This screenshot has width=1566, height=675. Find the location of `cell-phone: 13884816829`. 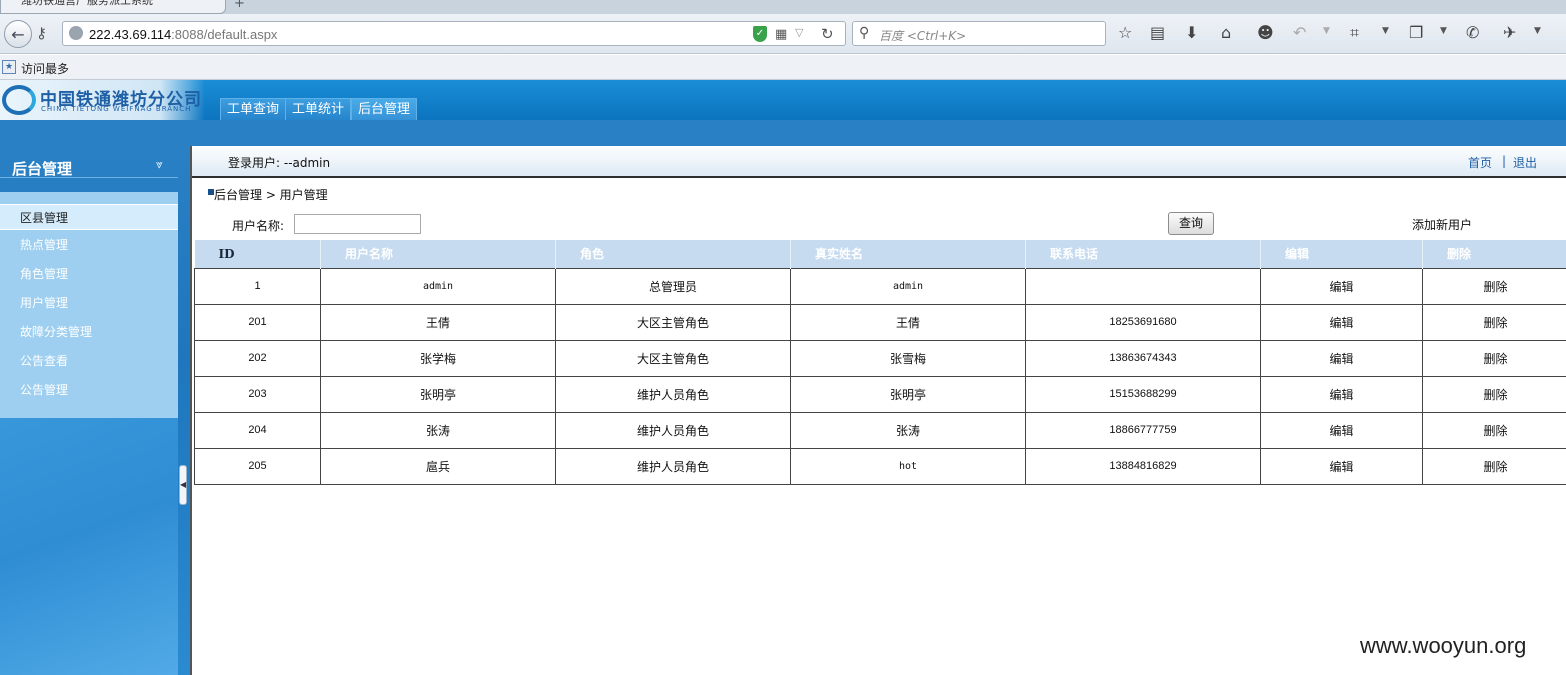

cell-phone: 13884816829 is located at coordinates (1143, 466).